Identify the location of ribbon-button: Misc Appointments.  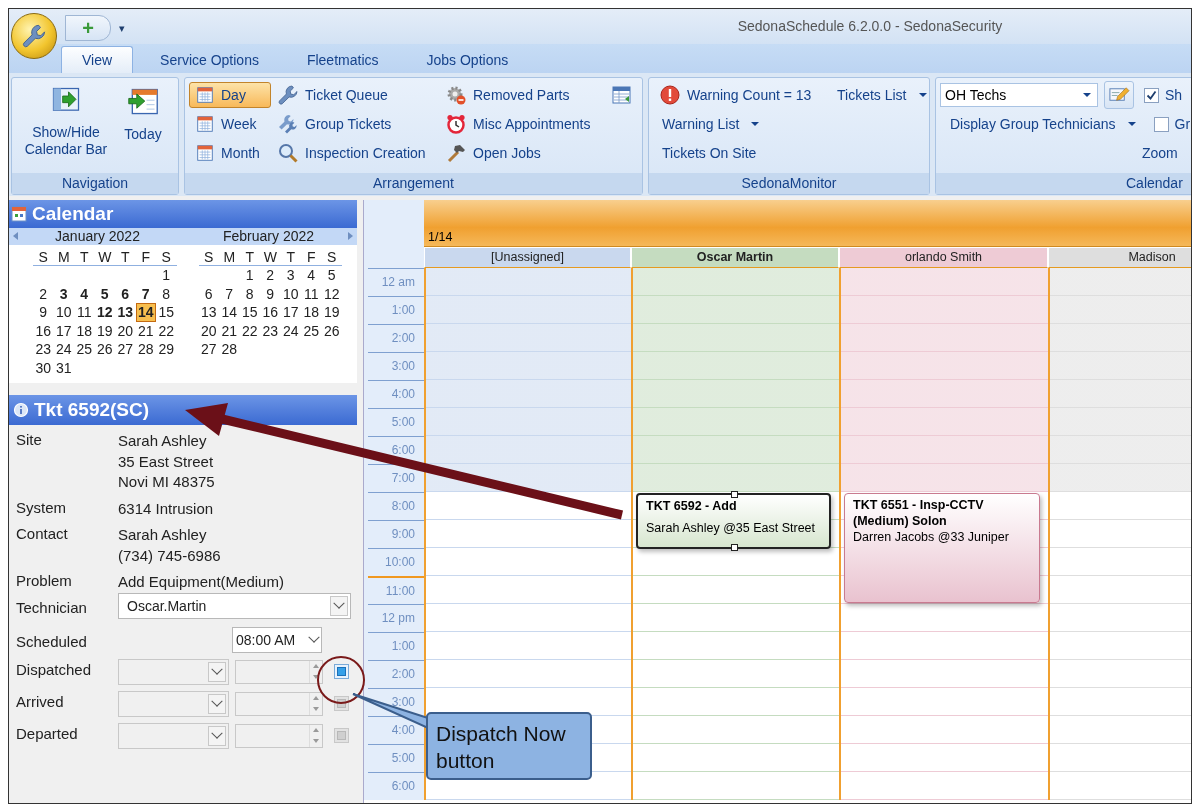
(523, 124).